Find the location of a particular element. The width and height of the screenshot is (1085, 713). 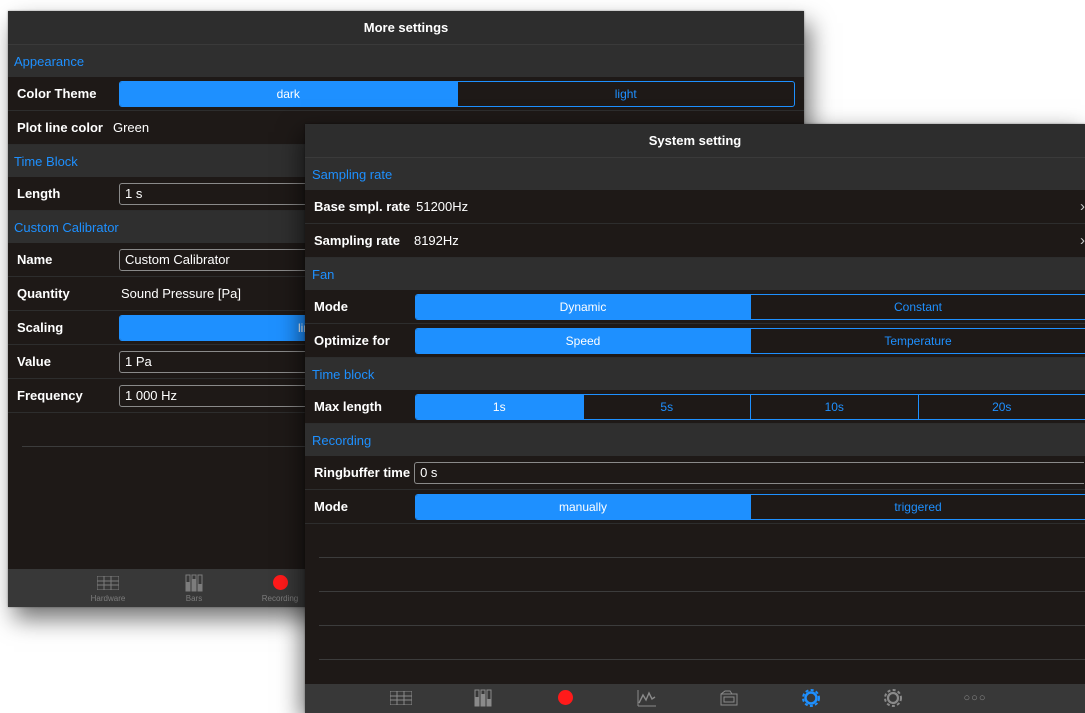

tab-bars: Bars is located at coordinates (194, 588).